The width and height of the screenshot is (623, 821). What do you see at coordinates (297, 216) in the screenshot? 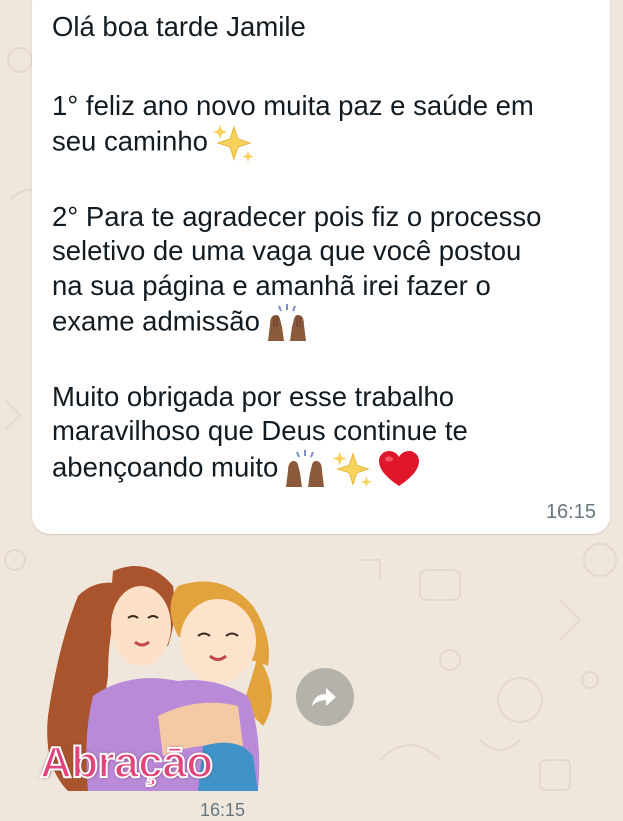
I see `message-line: 2° Para te agradecer pois fiz o processo` at bounding box center [297, 216].